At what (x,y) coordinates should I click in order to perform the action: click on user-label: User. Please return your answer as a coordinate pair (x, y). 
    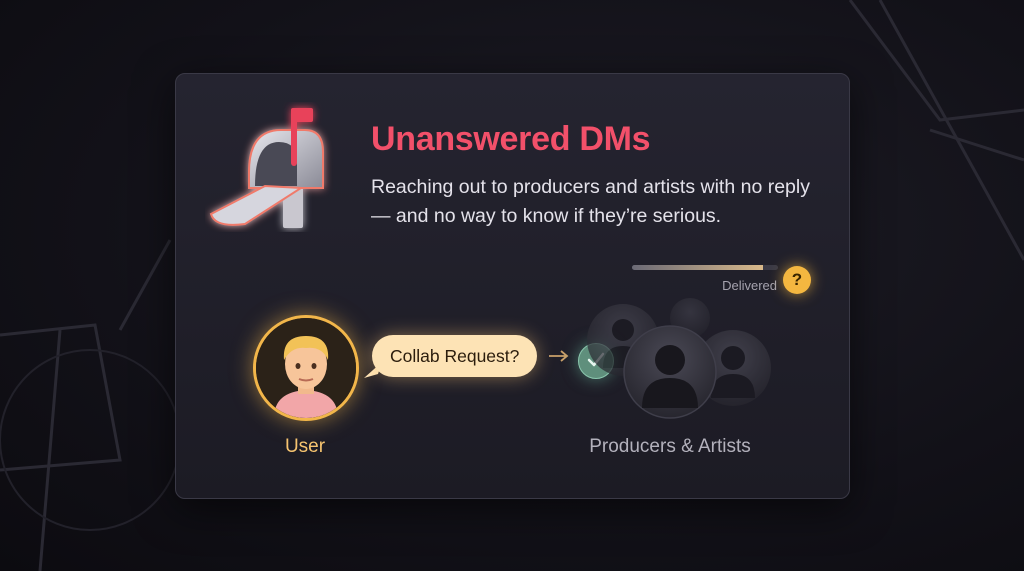
    Looking at the image, I should click on (305, 446).